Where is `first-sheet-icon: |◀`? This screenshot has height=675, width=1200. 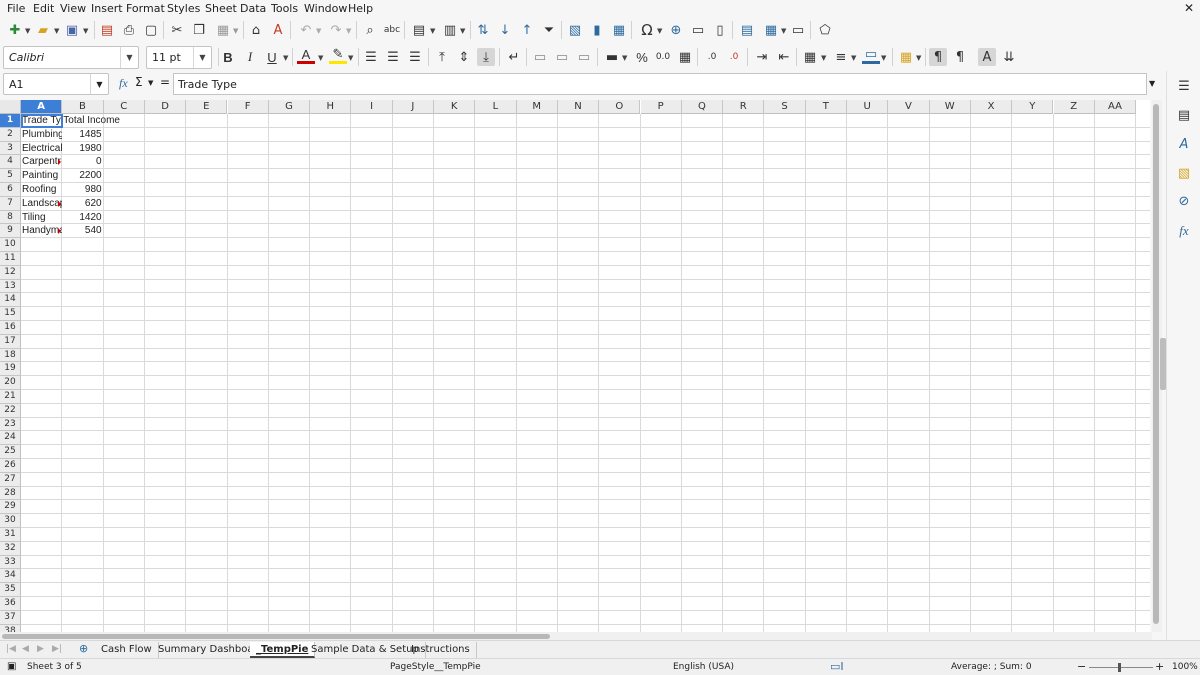
first-sheet-icon: |◀ is located at coordinates (11, 649).